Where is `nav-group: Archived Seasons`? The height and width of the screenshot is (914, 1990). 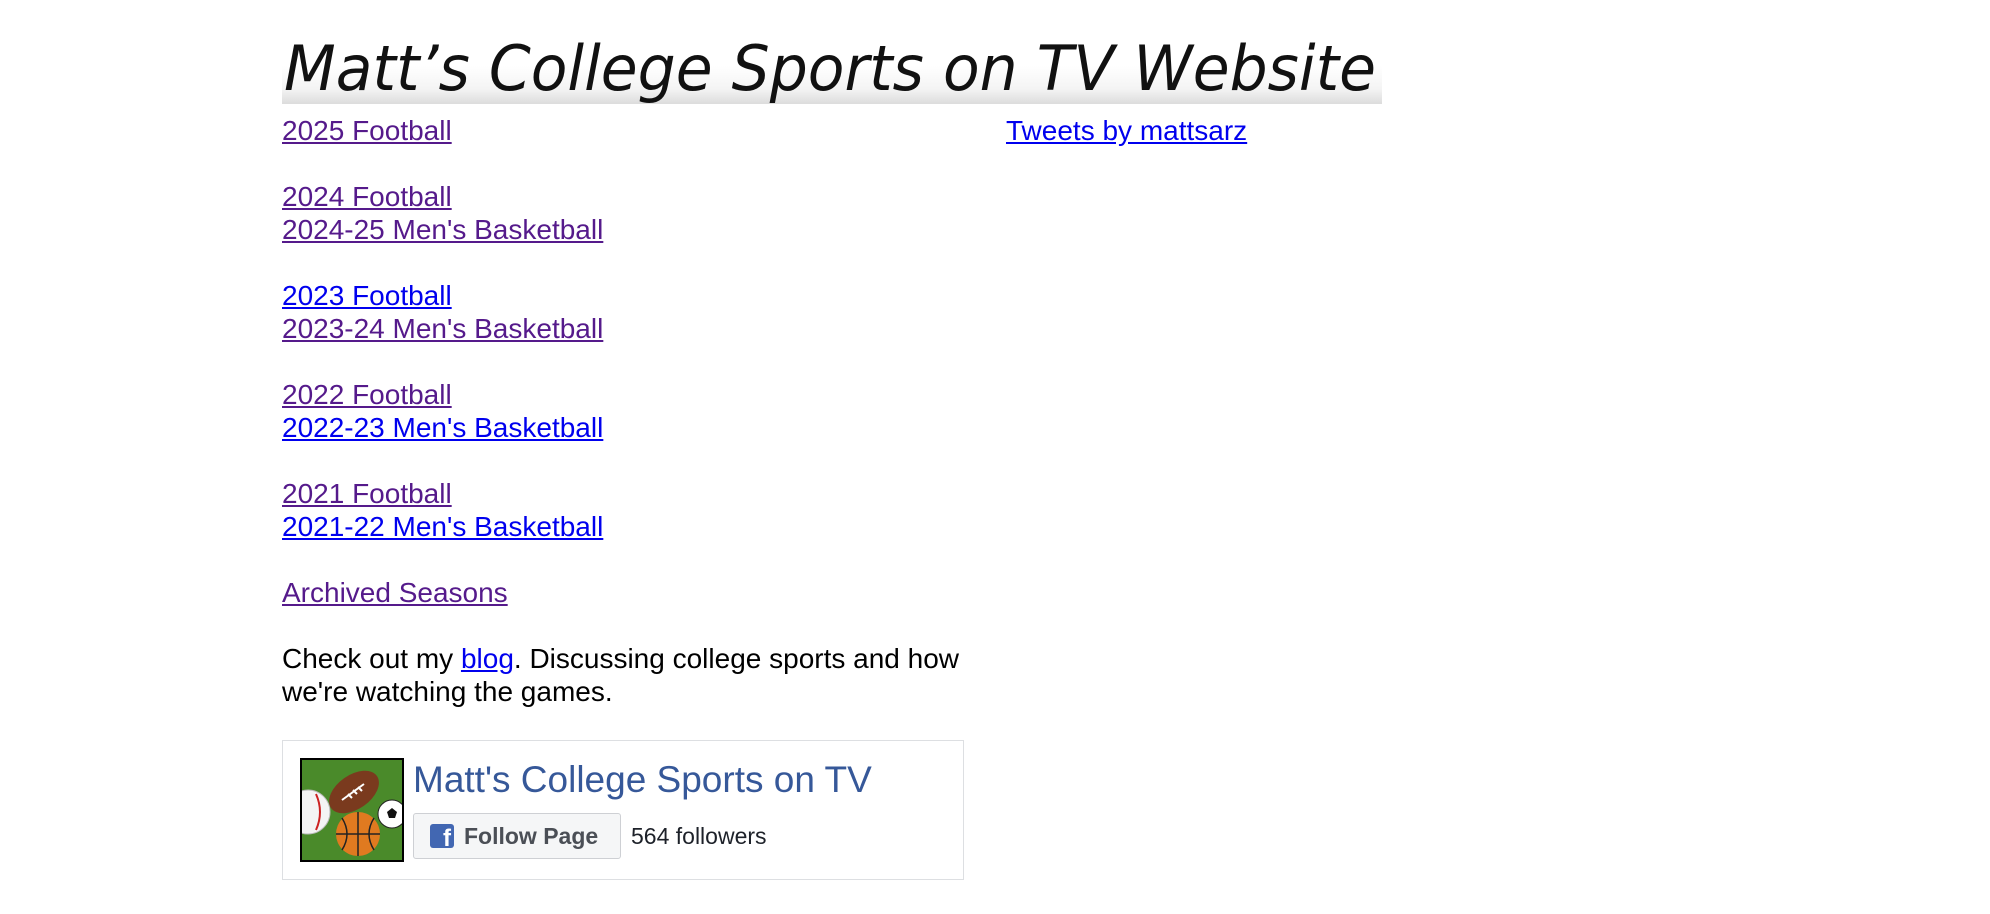 nav-group: Archived Seasons is located at coordinates (622, 592).